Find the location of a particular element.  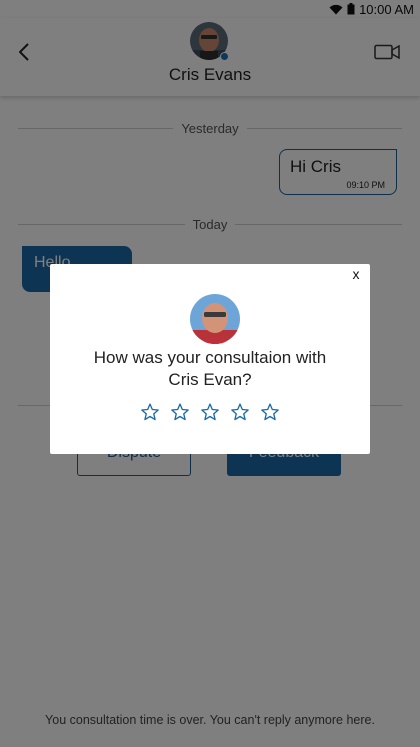

rating-question-line: How was your consultaion with is located at coordinates (210, 357).